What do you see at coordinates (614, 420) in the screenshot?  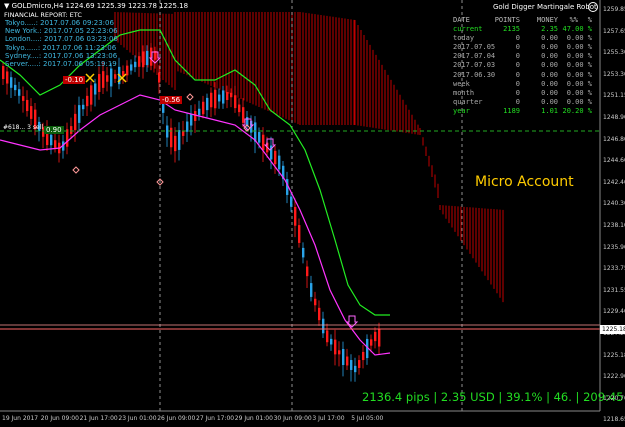 I see `price-tick: 1218.65` at bounding box center [614, 420].